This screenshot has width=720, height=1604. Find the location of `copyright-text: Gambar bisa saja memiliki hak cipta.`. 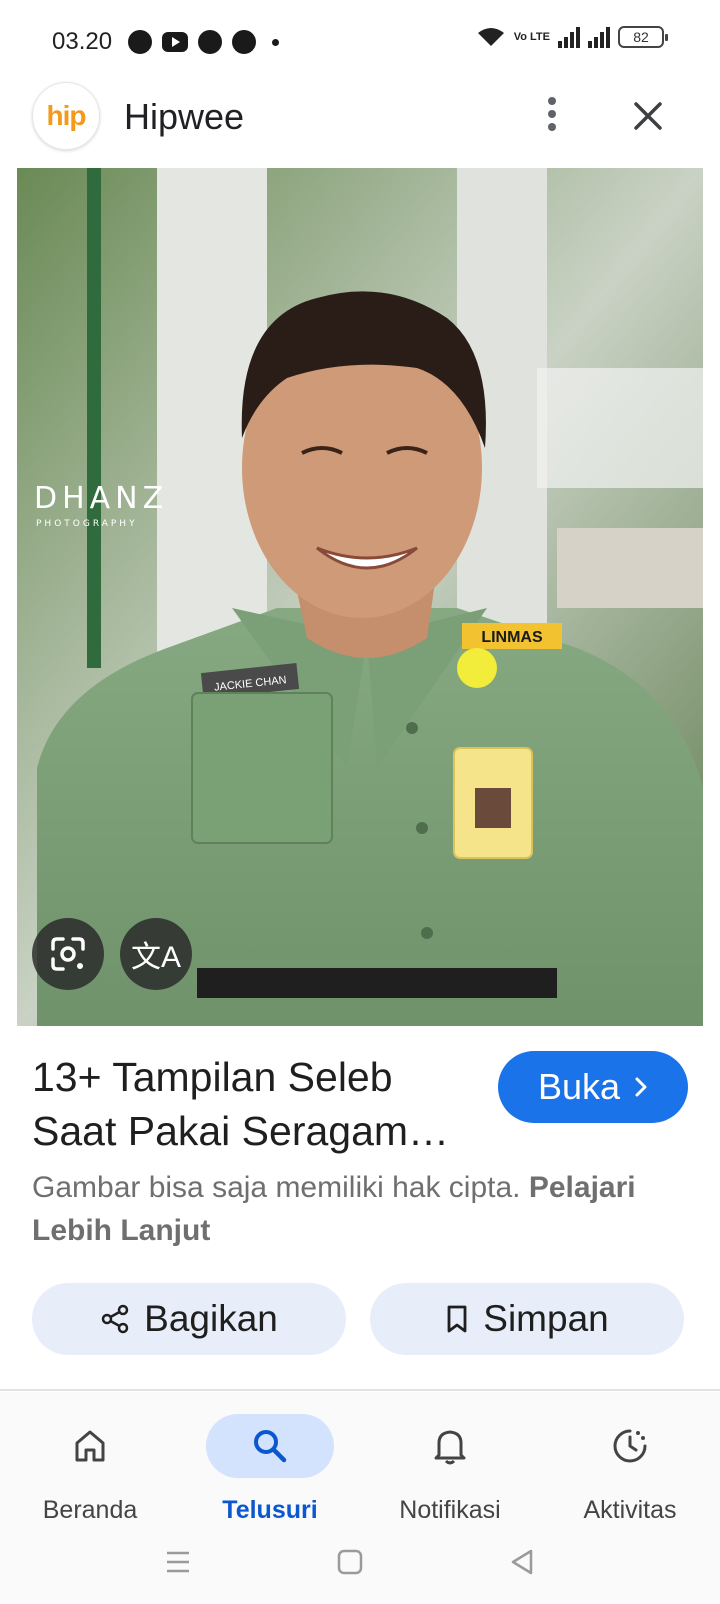

copyright-text: Gambar bisa saja memiliki hak cipta. is located at coordinates (276, 1187).